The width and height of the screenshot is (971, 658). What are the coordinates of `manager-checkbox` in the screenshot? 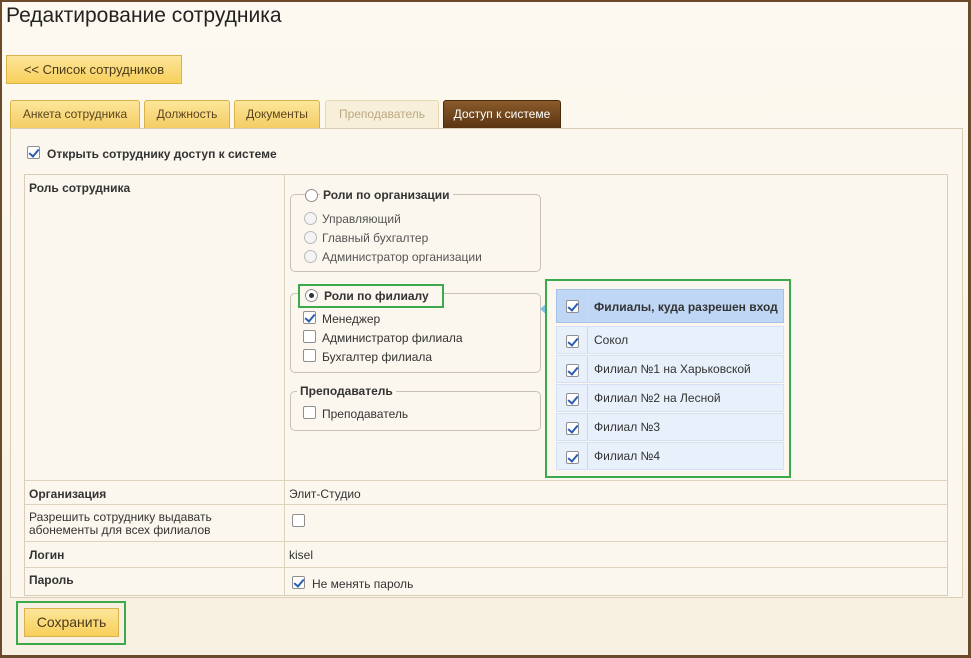 It's located at (309, 317).